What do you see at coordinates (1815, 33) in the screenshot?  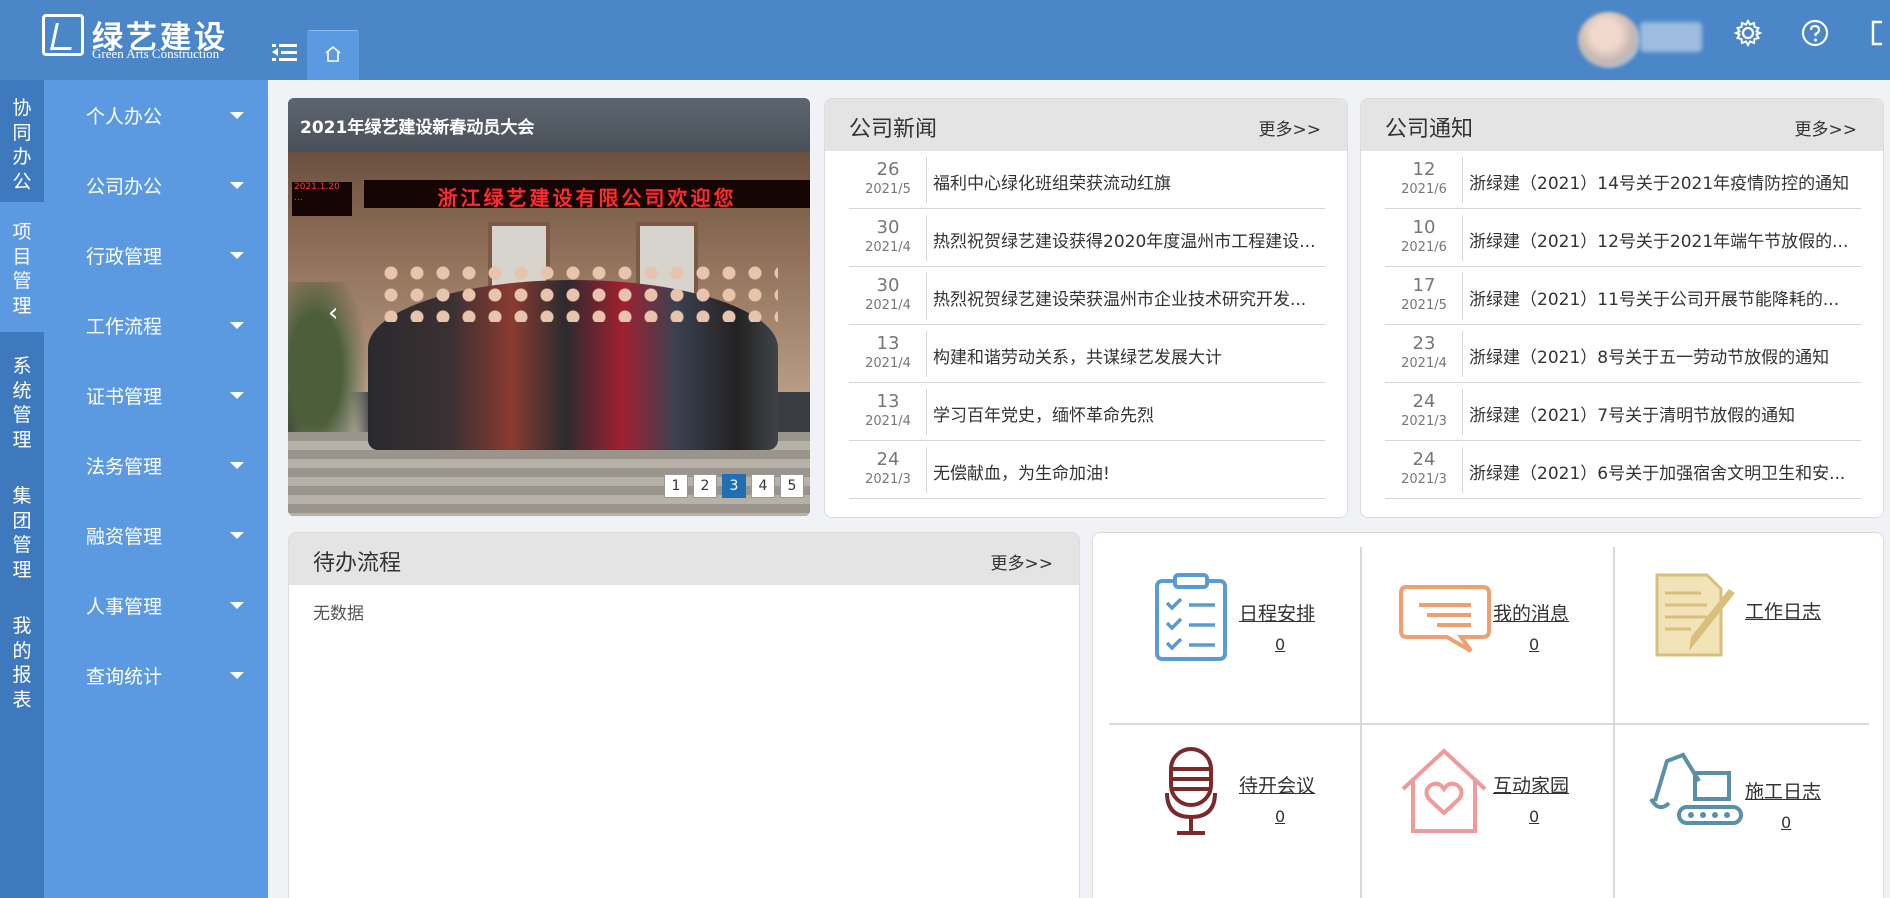 I see `help-icon` at bounding box center [1815, 33].